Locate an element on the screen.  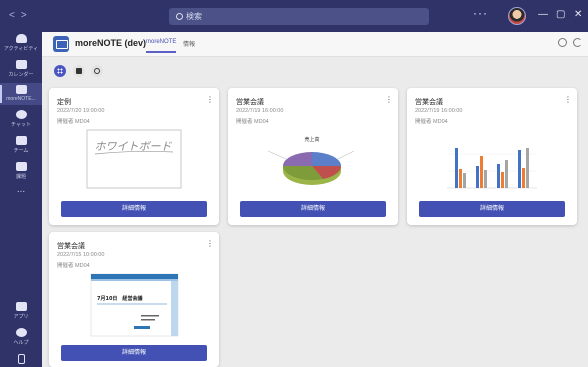
close-icon: ✕ is located at coordinates (578, 15).